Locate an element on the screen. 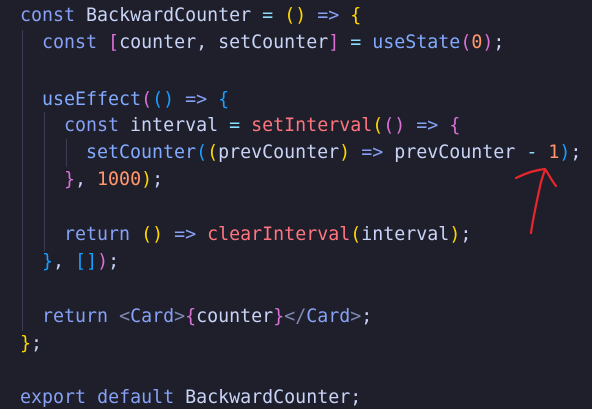  code-line-4: useEffect(() => { is located at coordinates (135, 99).